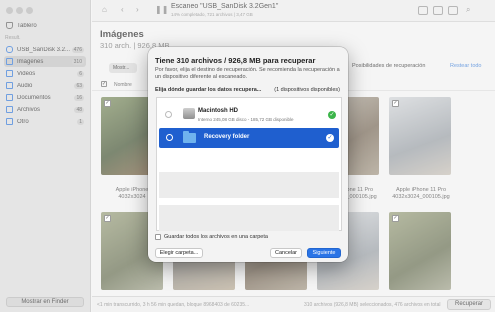  I want to click on device-name: Recovery folder, so click(227, 137).